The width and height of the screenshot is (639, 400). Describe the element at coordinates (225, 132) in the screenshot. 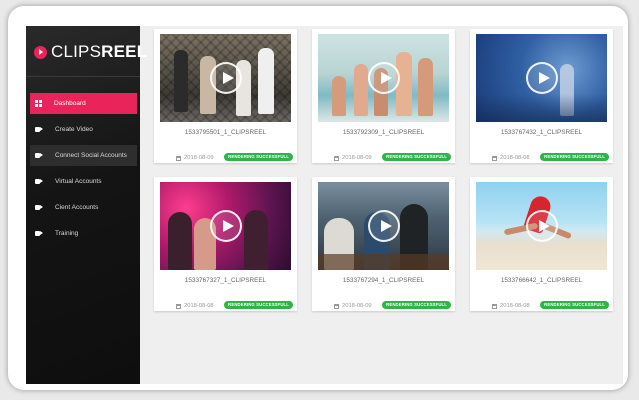

I see `video-title: 1533795501_1_CLIPSREEL` at that location.